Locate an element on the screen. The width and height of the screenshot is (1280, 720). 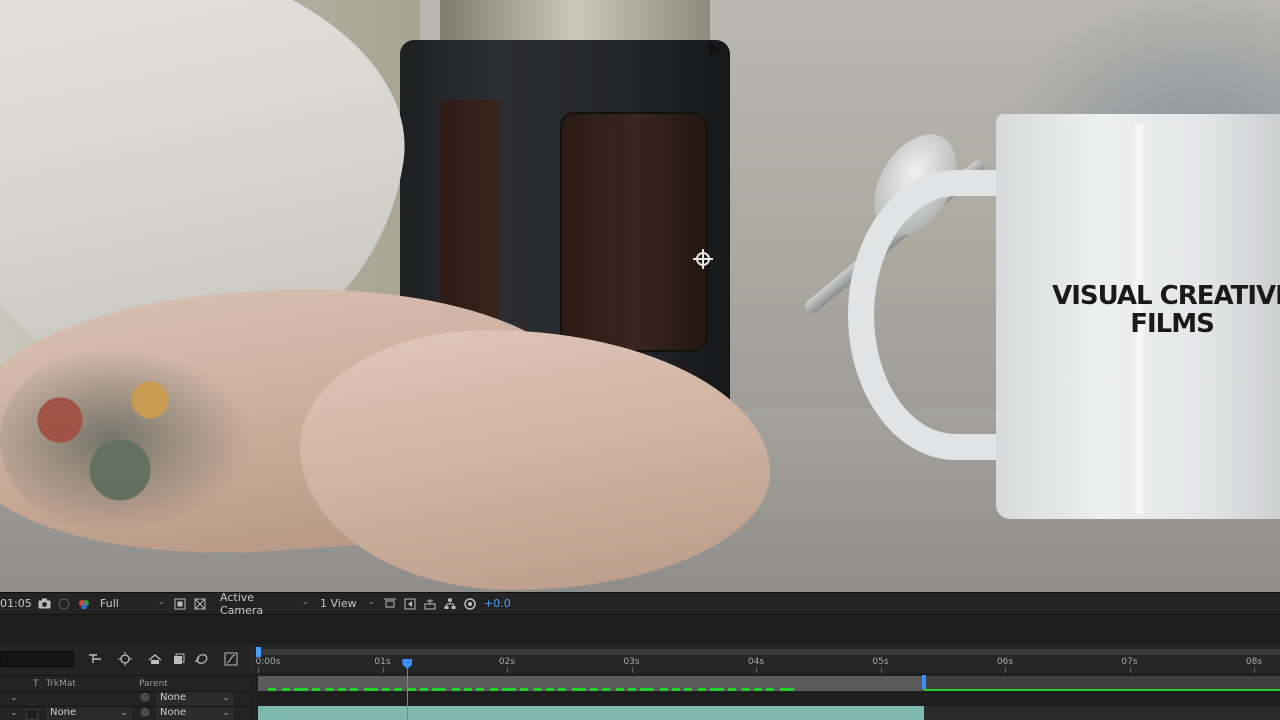
french-press-window is located at coordinates (634, 232).